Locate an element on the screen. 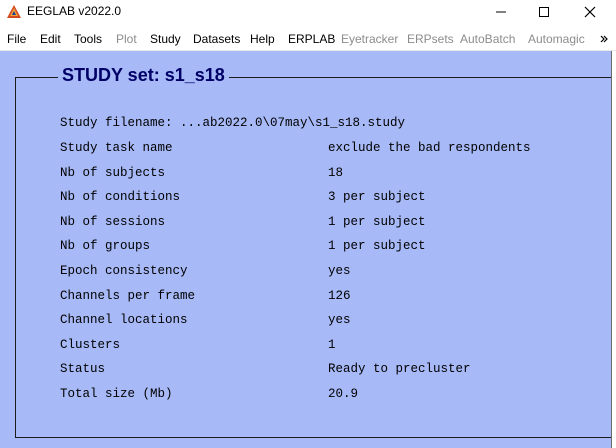 The height and width of the screenshot is (448, 616). study-set-title: STUDY set: s1_s18 is located at coordinates (143, 75).